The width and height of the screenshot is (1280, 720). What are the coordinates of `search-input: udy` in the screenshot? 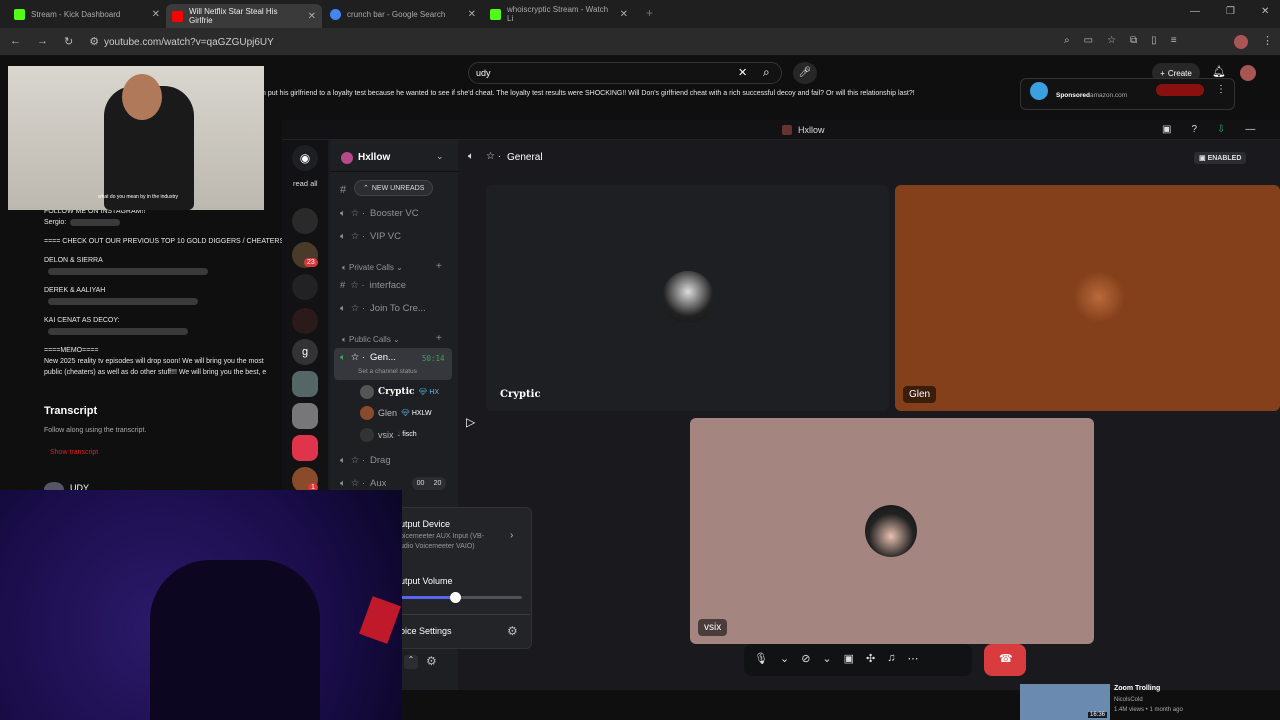 It's located at (483, 73).